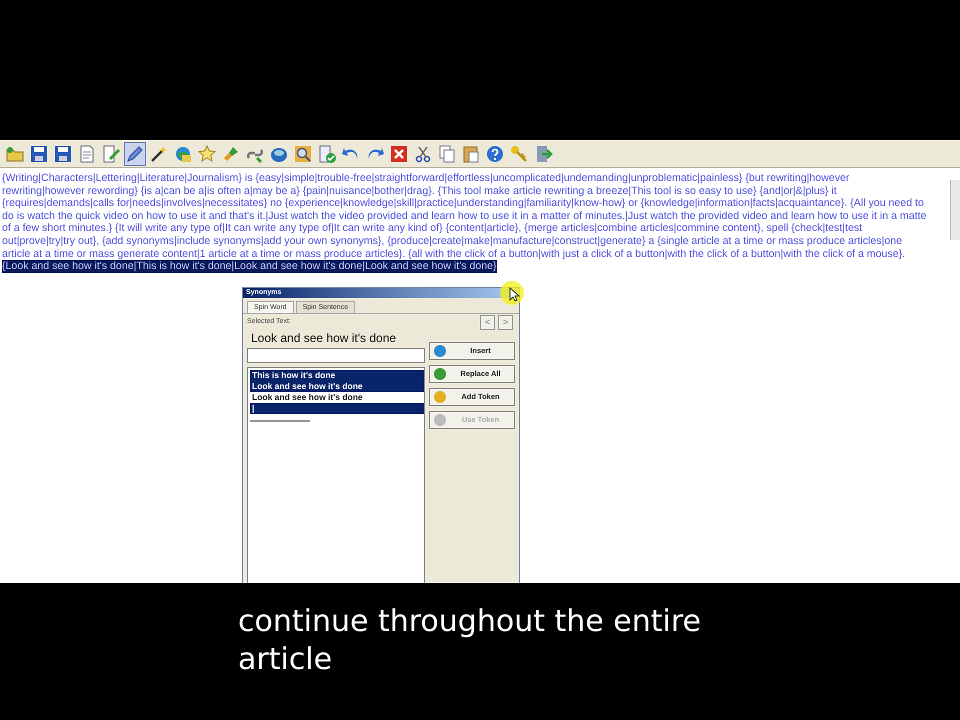 This screenshot has height=720, width=960. I want to click on scrollbar, so click(955, 210).